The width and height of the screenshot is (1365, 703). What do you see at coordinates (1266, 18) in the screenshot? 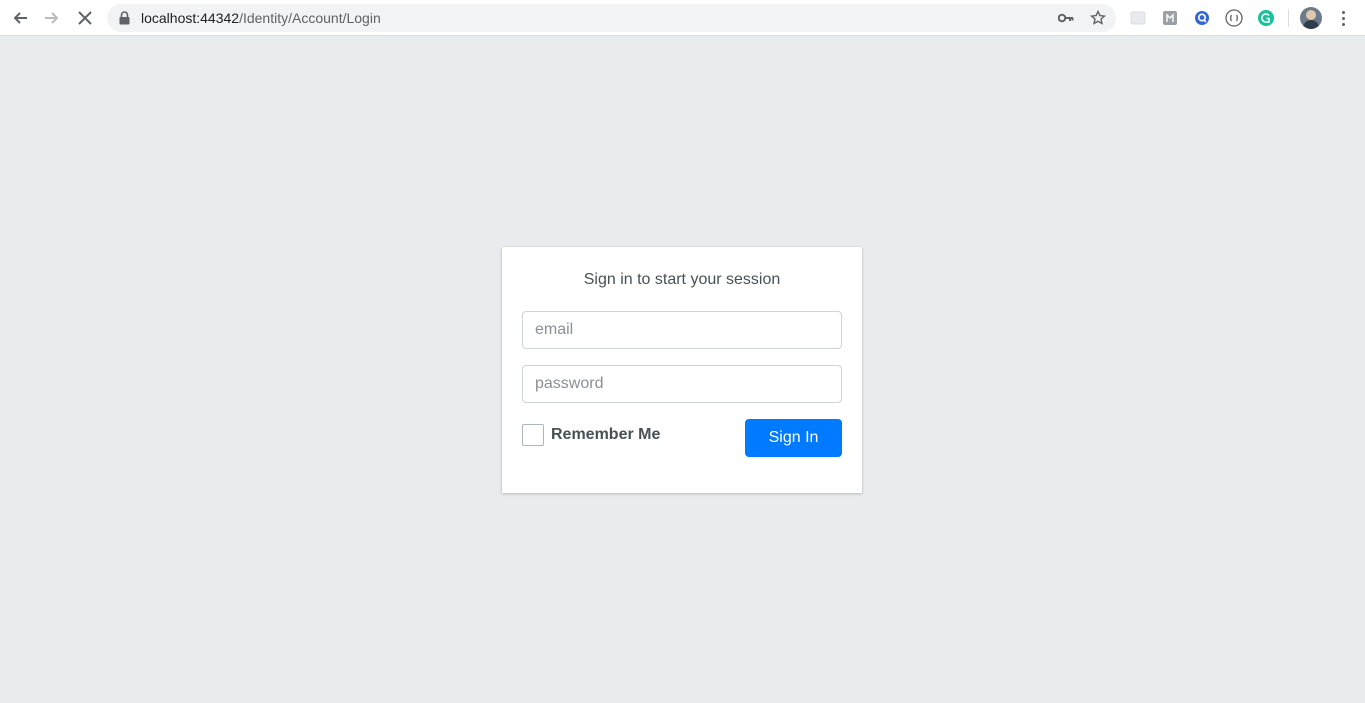
I see `grammarly-icon` at bounding box center [1266, 18].